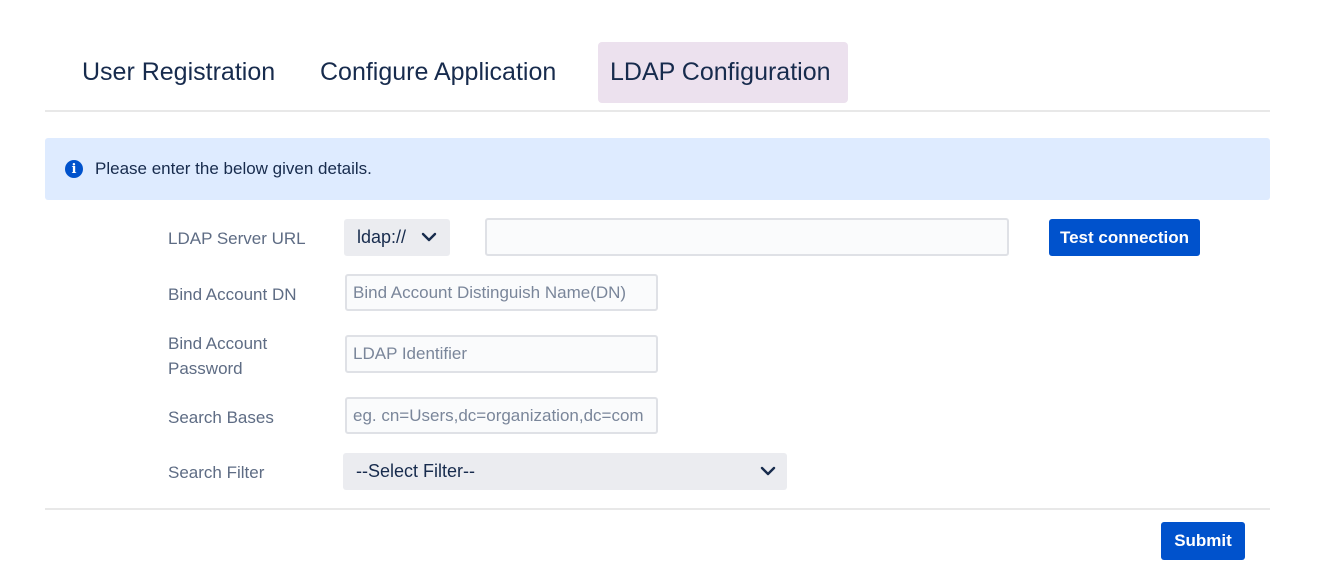 The image size is (1319, 585). What do you see at coordinates (232, 294) in the screenshot?
I see `bind-dn-label: Bind Account DN` at bounding box center [232, 294].